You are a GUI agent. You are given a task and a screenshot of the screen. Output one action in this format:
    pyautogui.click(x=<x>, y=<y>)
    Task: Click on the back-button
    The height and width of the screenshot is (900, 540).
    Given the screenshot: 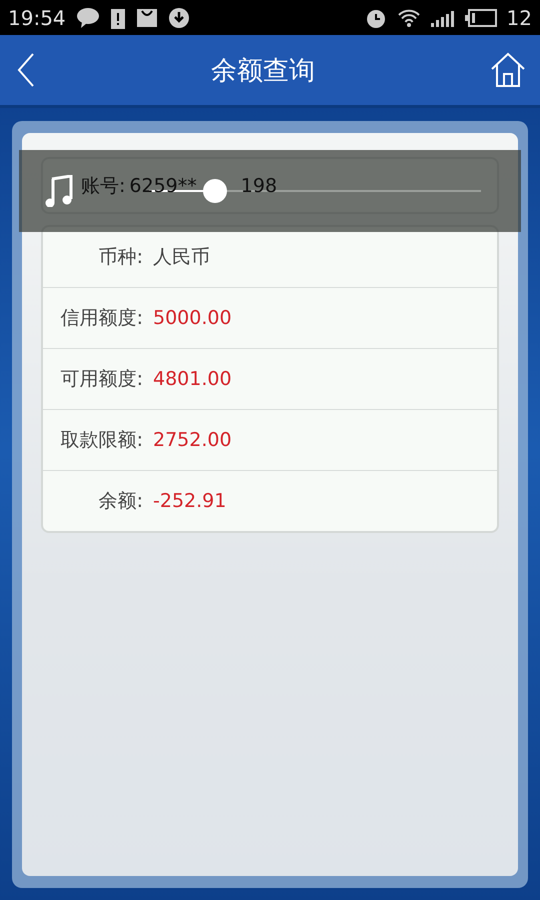 What is the action you would take?
    pyautogui.click(x=26, y=70)
    